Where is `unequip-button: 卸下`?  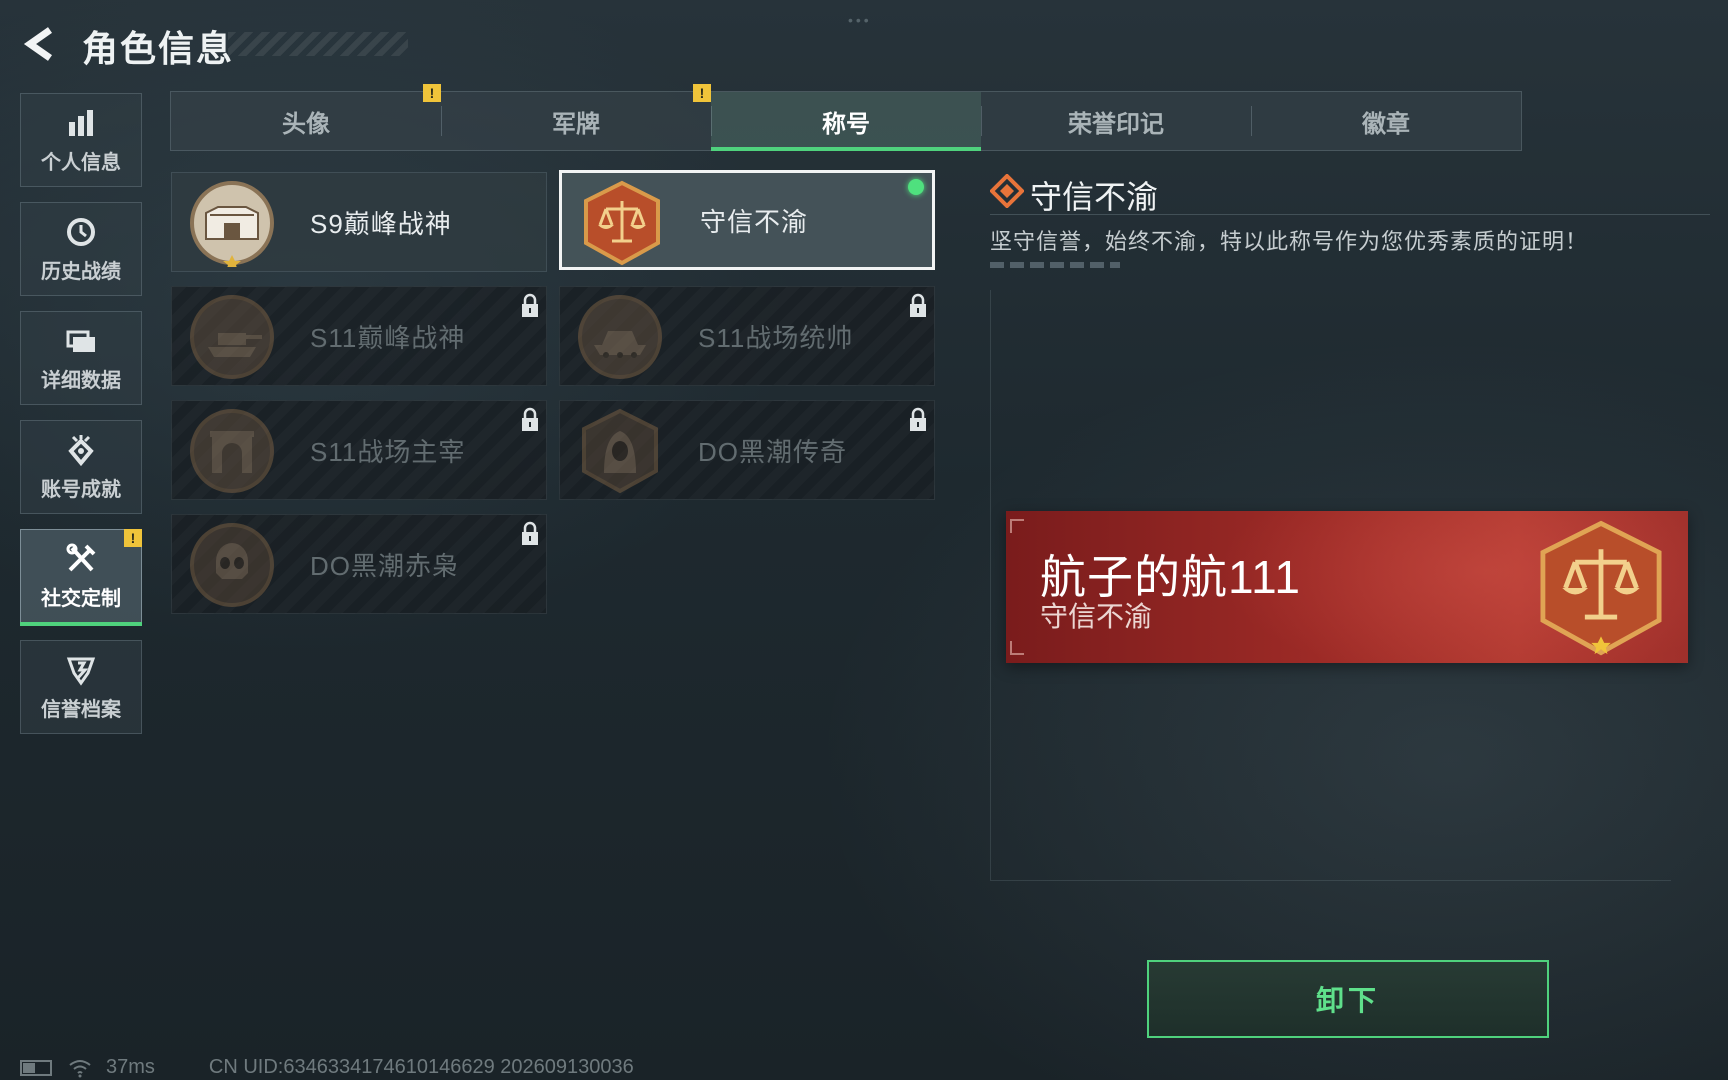
unequip-button: 卸下 is located at coordinates (1348, 999).